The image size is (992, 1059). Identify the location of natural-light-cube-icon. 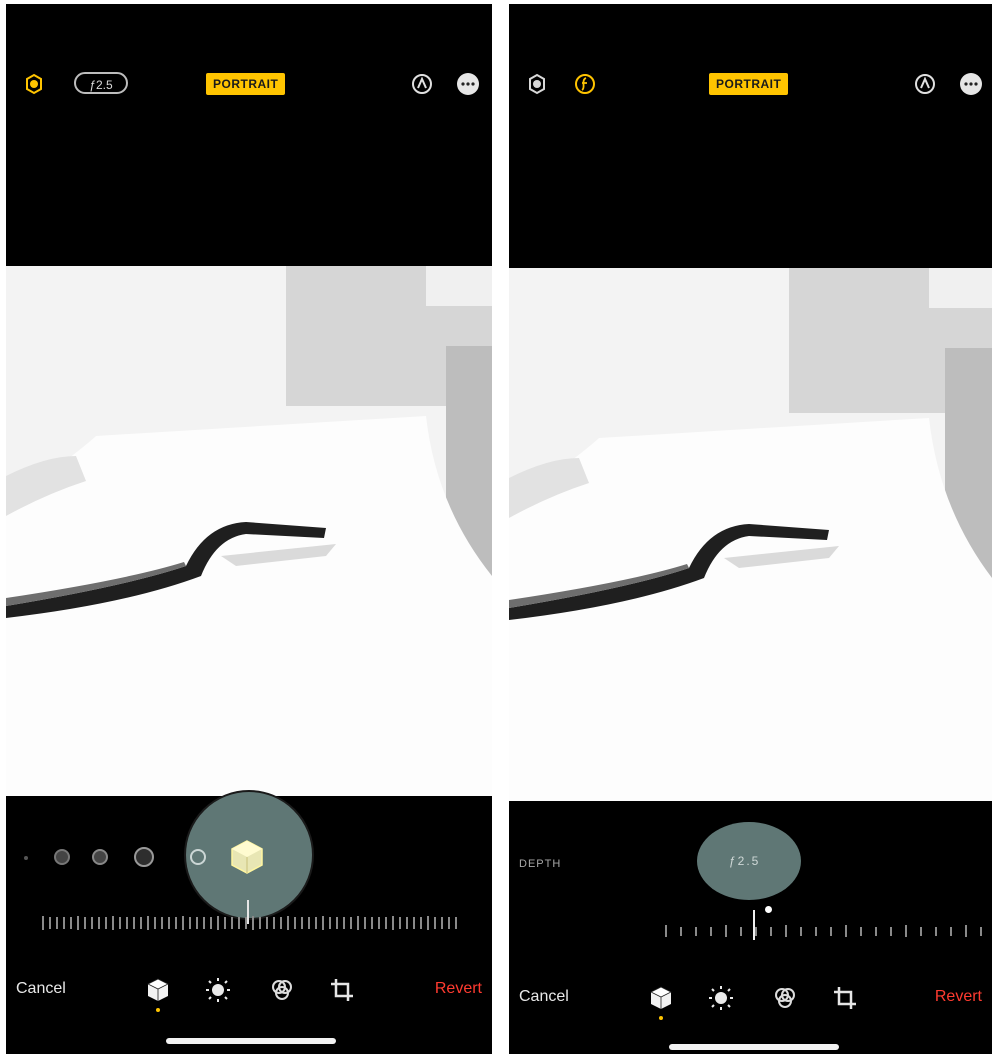
(247, 857).